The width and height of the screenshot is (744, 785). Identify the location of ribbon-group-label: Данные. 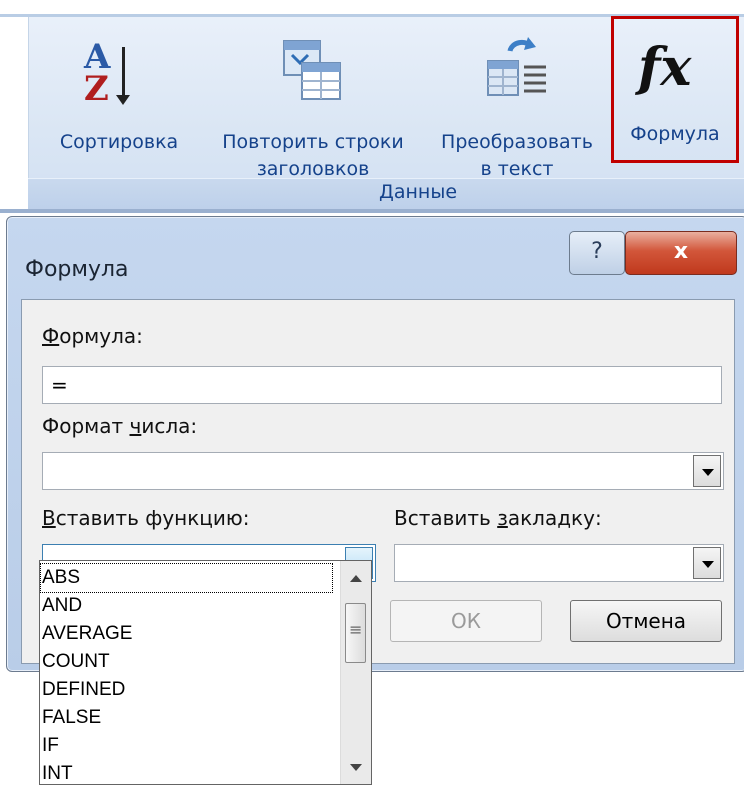
(418, 192).